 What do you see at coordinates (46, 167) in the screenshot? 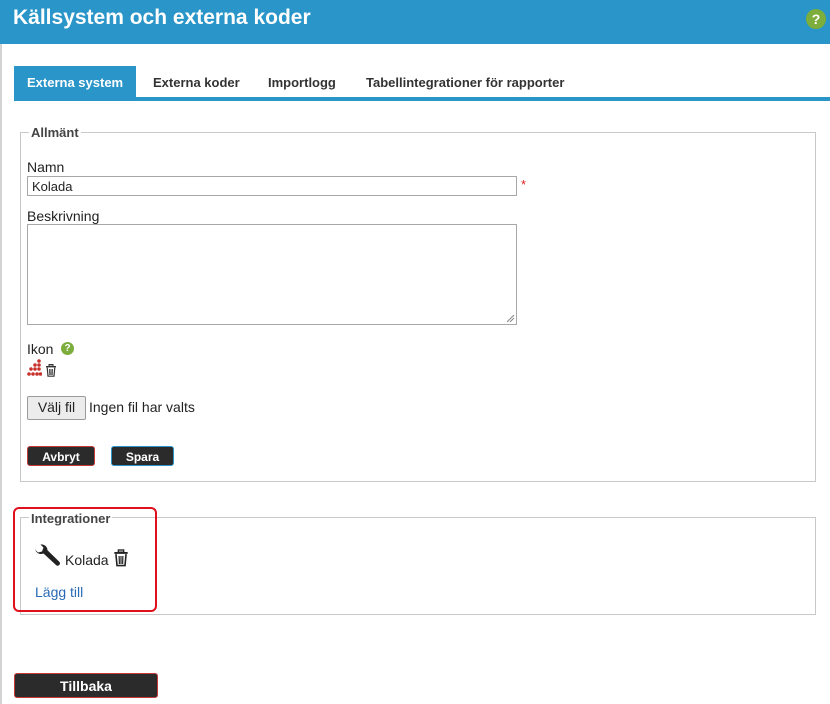
I see `name-label: Namn` at bounding box center [46, 167].